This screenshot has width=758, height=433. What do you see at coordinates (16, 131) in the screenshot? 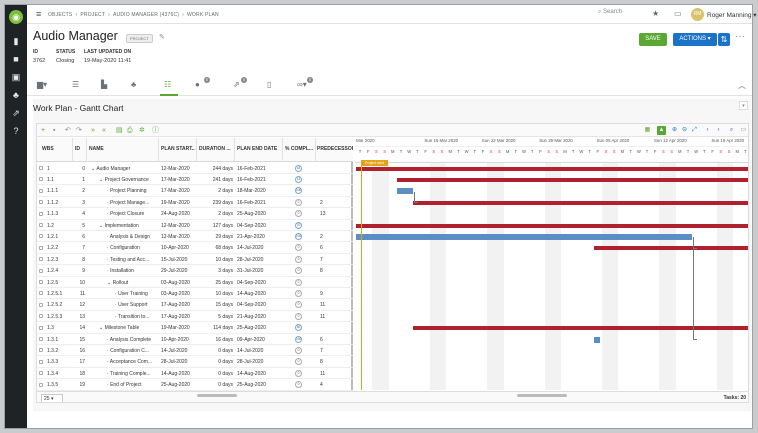
I see `help-icon: ?` at bounding box center [16, 131].